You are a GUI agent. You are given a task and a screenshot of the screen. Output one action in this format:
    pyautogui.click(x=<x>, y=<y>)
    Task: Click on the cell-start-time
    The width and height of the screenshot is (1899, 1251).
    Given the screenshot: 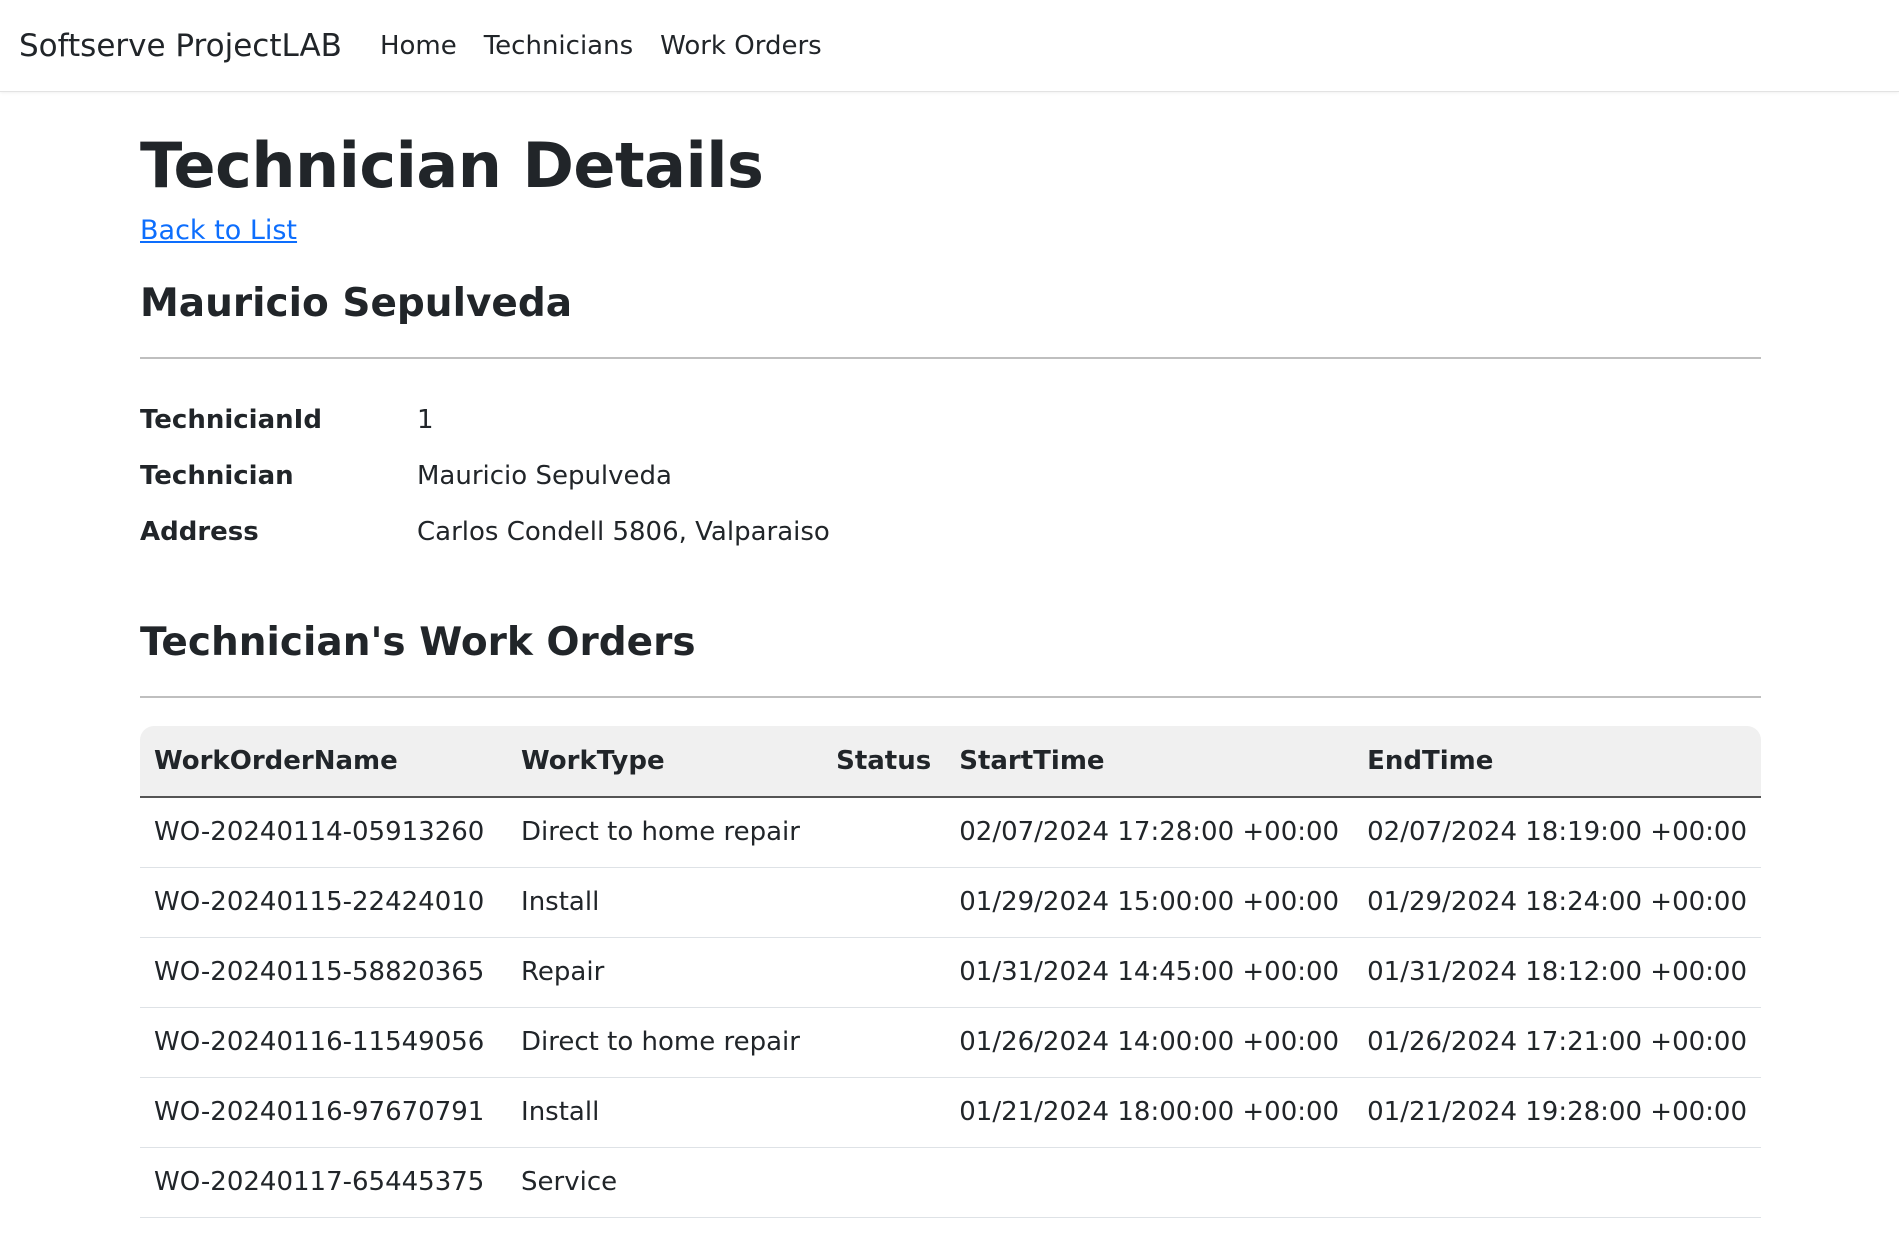 What is the action you would take?
    pyautogui.click(x=1149, y=1183)
    